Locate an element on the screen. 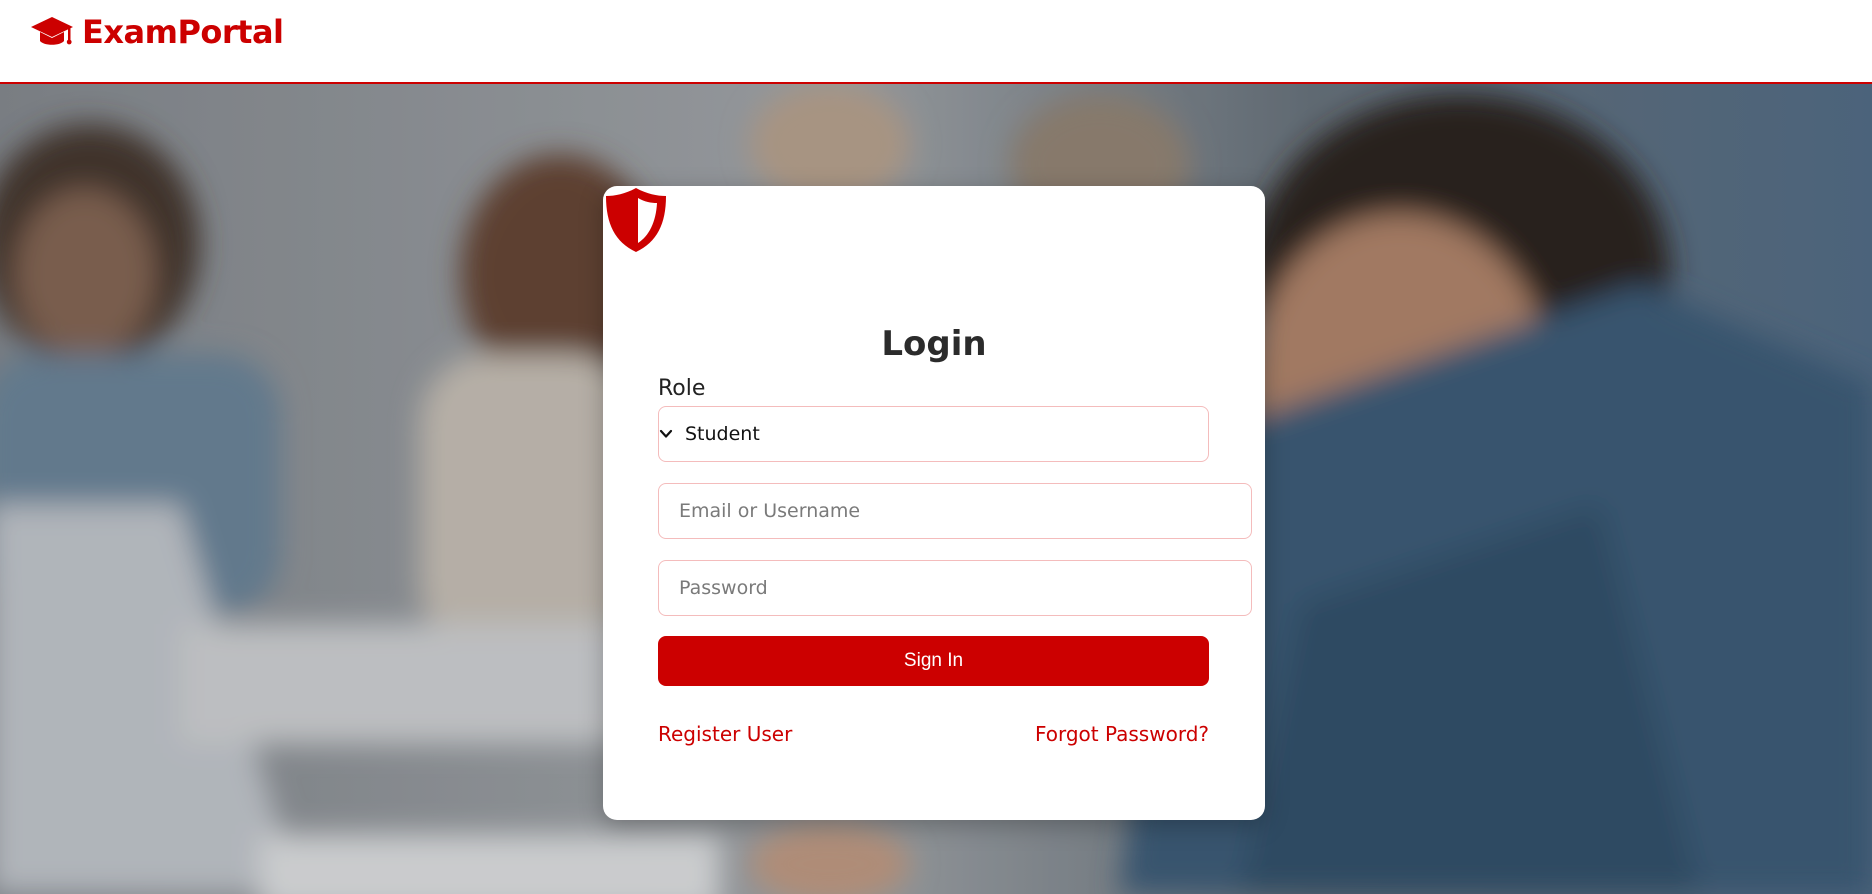 This screenshot has width=1872, height=894. login-title: Login is located at coordinates (934, 344).